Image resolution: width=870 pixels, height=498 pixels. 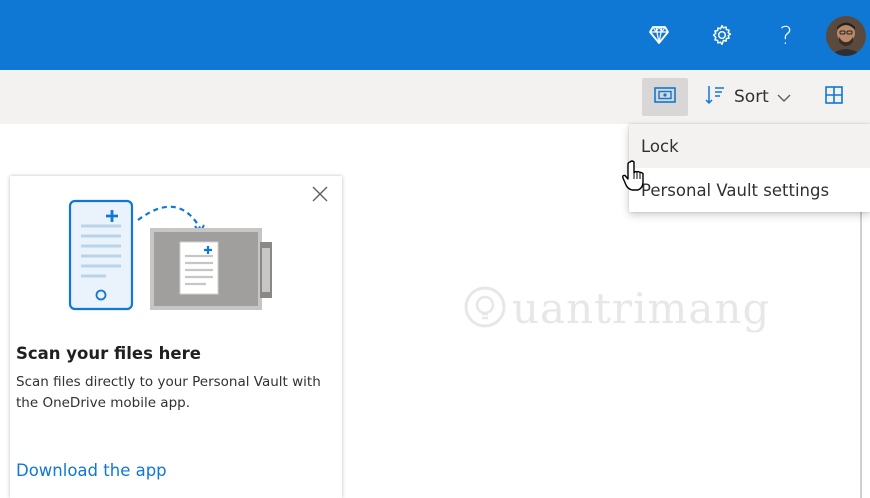 I want to click on grid-view-icon, so click(x=834, y=97).